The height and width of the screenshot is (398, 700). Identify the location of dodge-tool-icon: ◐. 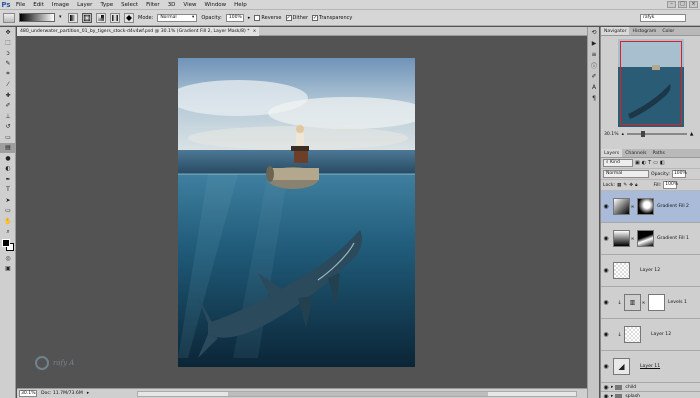
(8, 169).